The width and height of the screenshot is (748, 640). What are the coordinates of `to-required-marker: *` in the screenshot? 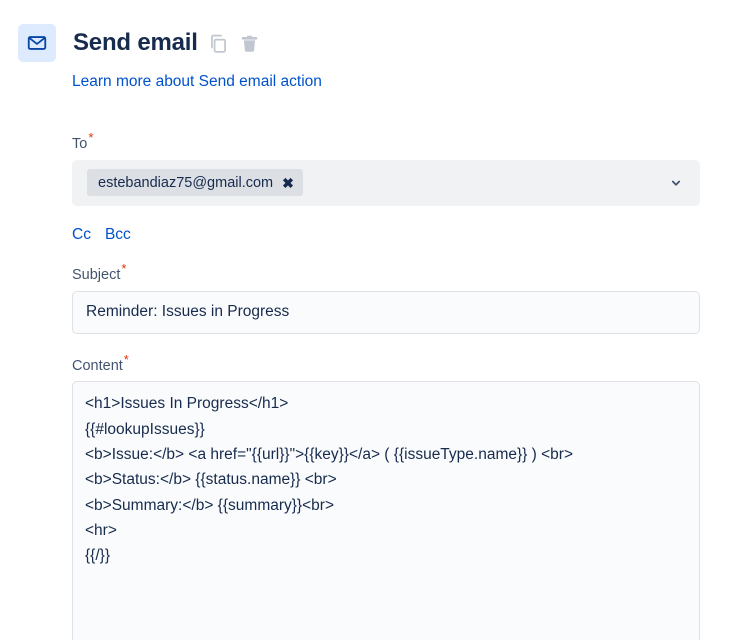 It's located at (91, 137).